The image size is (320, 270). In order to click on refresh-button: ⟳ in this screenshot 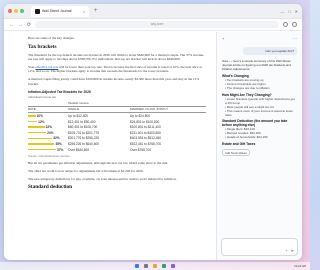, I will do `click(29, 25)`.